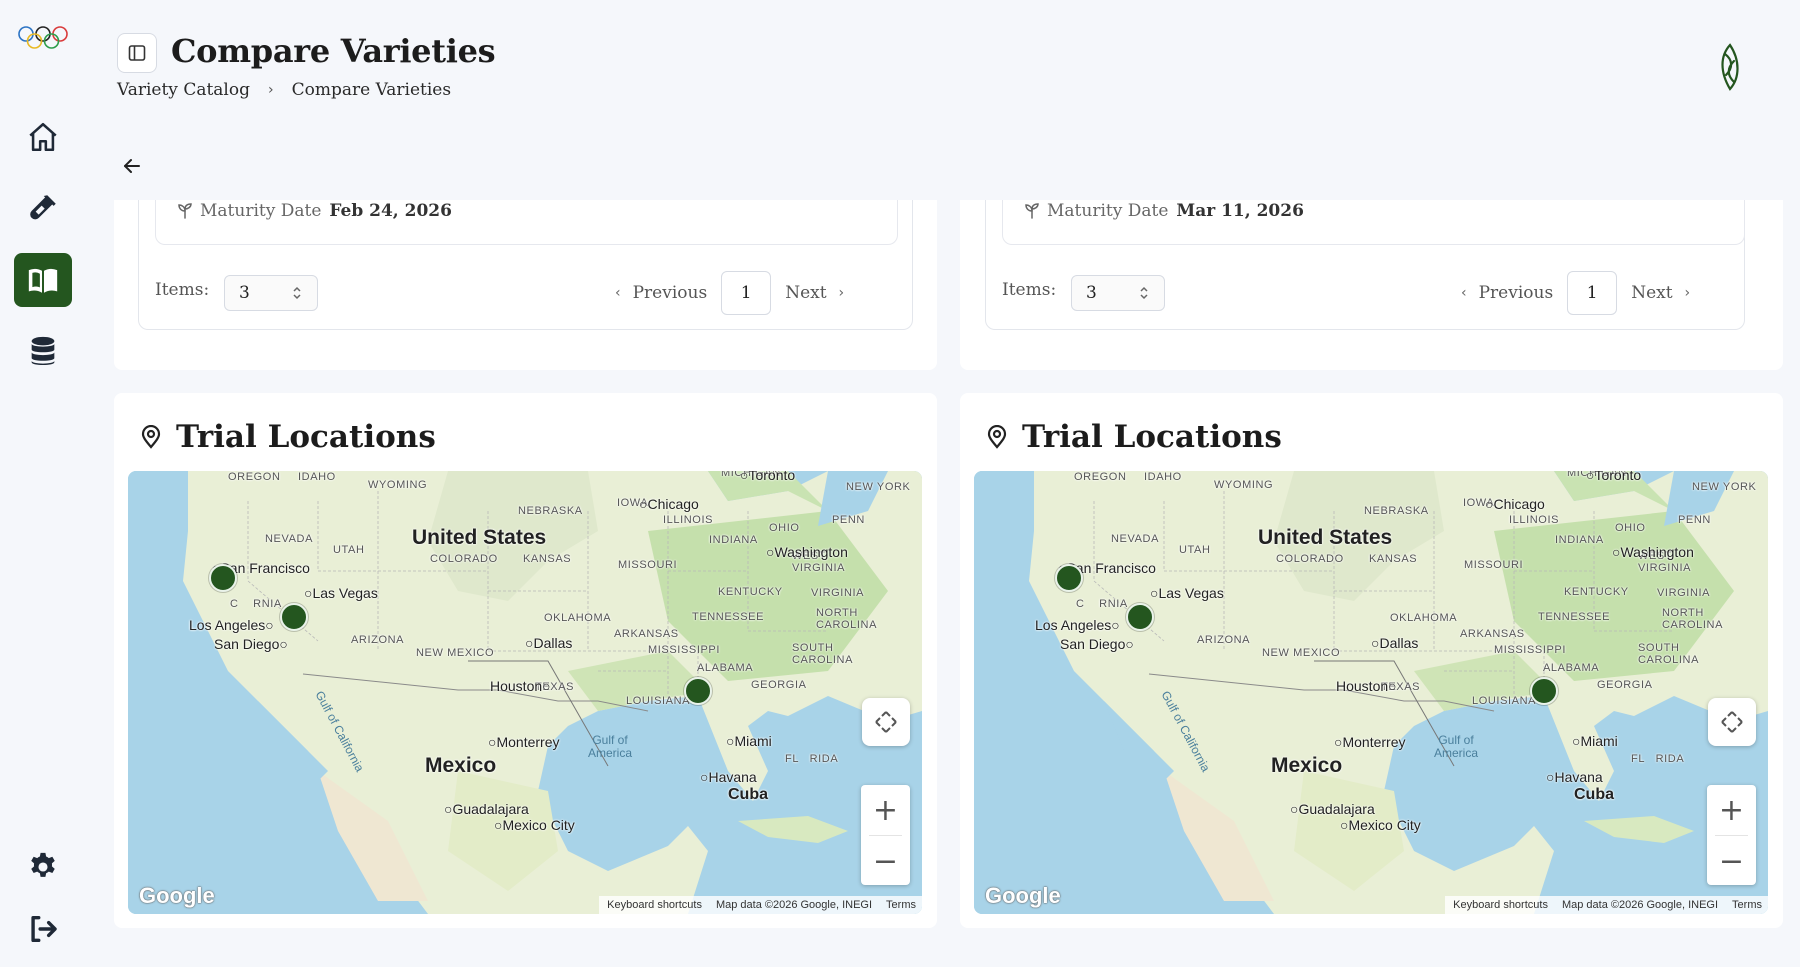 Image resolution: width=1800 pixels, height=967 pixels. Describe the element at coordinates (784, 528) in the screenshot. I see `map-state-label: OHIO` at that location.